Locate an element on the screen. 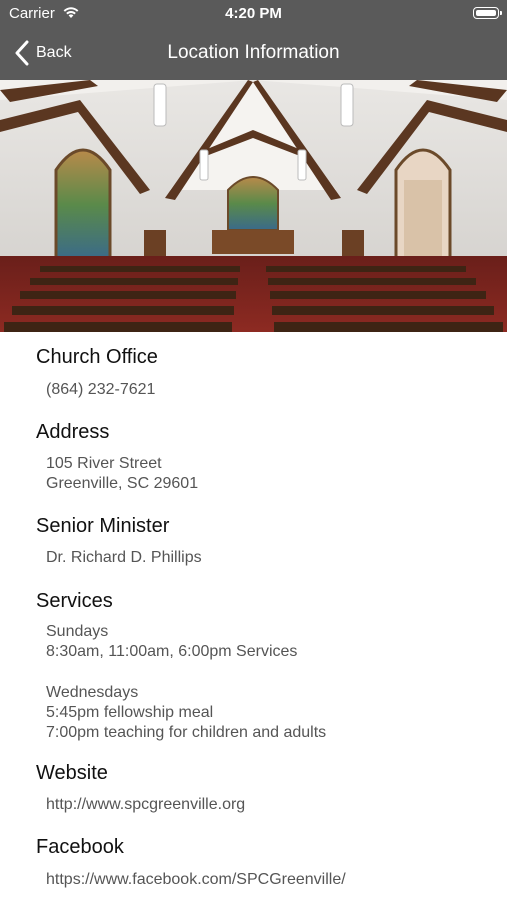 The width and height of the screenshot is (507, 900). page-title: Location Information is located at coordinates (253, 52).